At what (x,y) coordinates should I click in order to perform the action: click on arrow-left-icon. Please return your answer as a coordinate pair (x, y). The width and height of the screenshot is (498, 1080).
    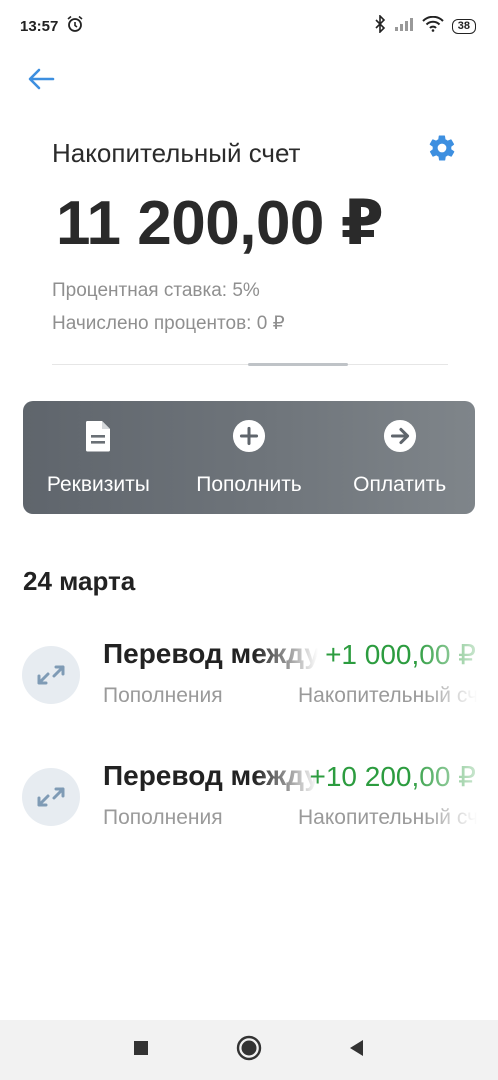
    Looking at the image, I should click on (41, 81).